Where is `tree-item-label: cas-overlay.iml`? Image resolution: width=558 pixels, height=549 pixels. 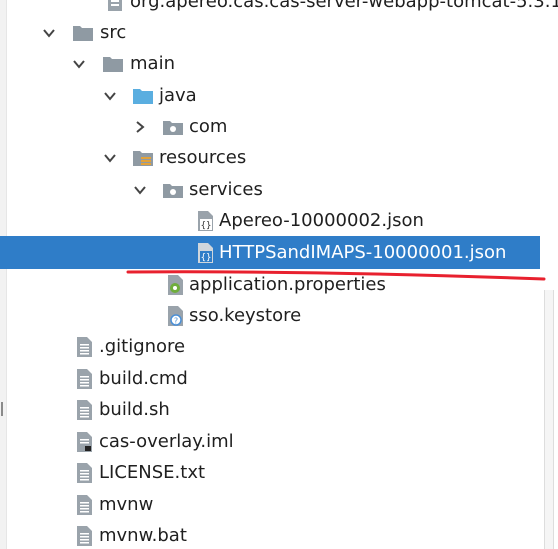 tree-item-label: cas-overlay.iml is located at coordinates (166, 441).